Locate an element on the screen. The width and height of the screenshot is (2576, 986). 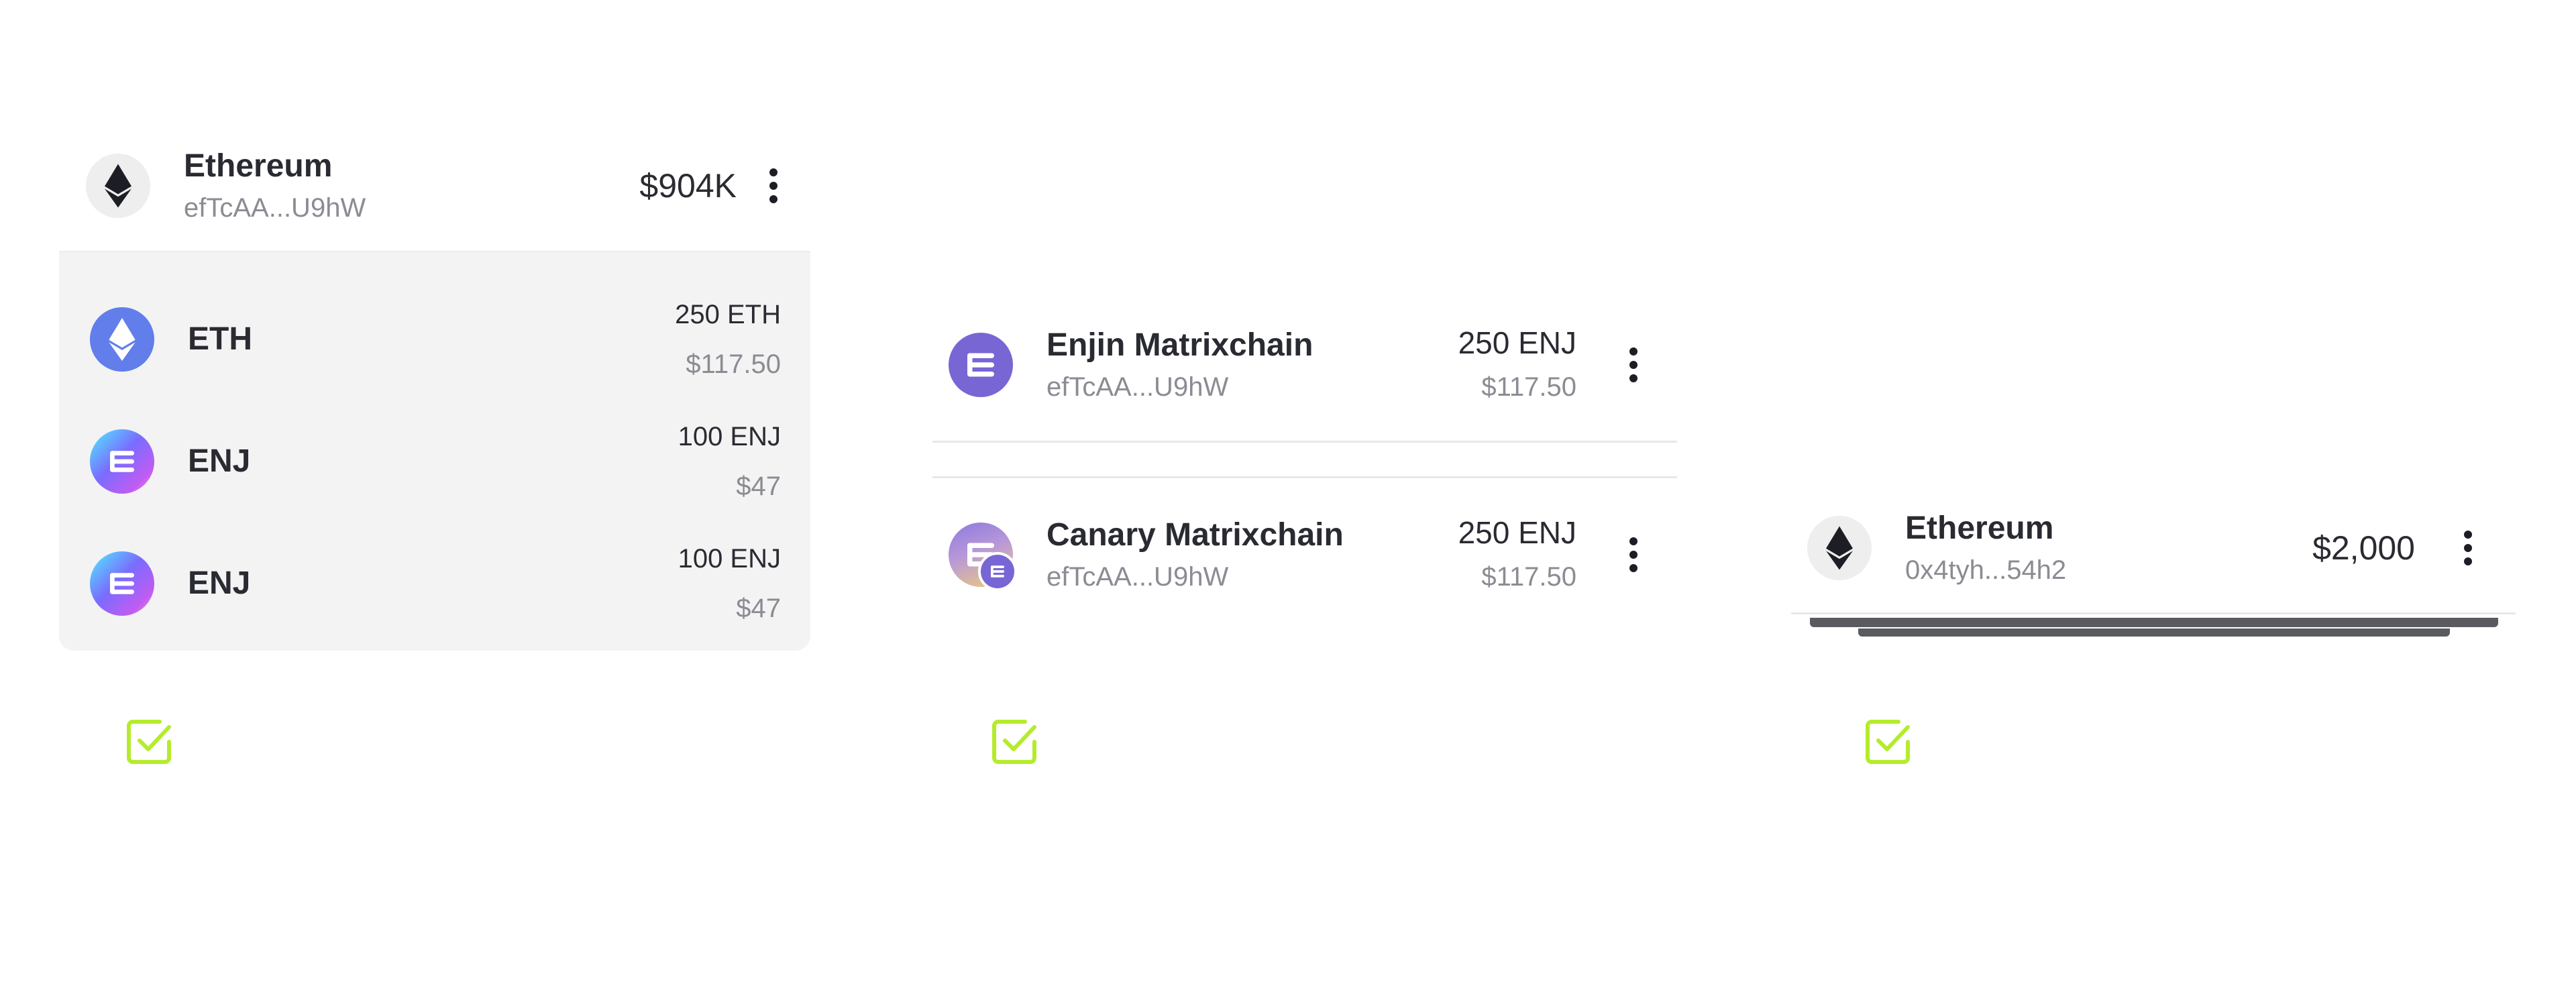
asset-symbol: ETH is located at coordinates (220, 339).